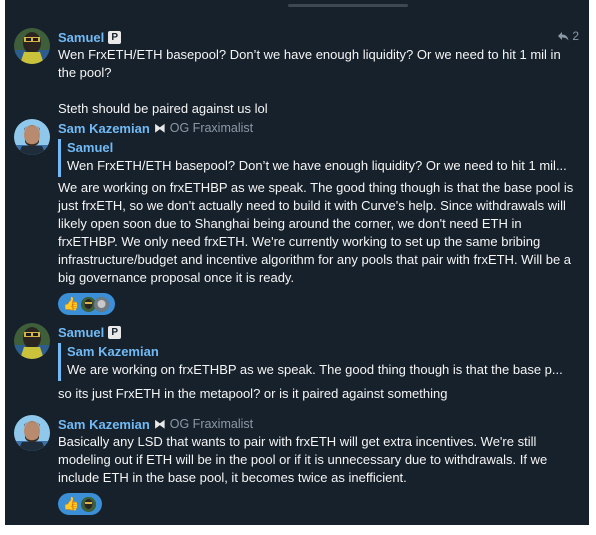 This screenshot has height=535, width=596. Describe the element at coordinates (113, 351) in the screenshot. I see `quote-author: Sam Kazemian` at that location.